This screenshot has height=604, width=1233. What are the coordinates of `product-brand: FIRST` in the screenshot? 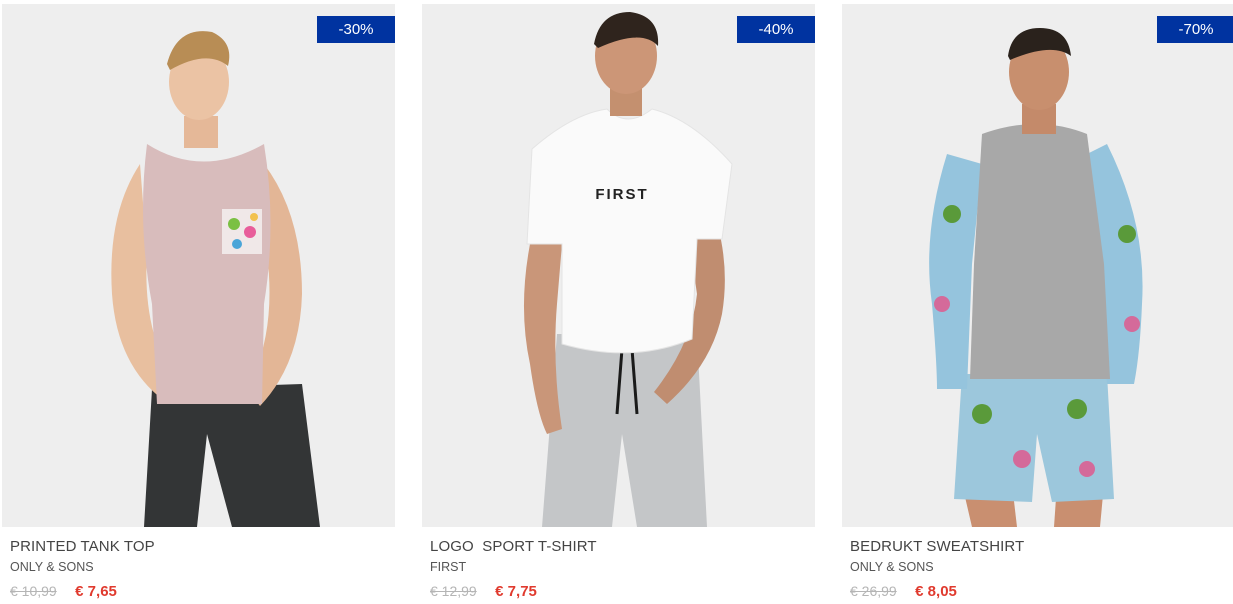 It's located at (448, 567).